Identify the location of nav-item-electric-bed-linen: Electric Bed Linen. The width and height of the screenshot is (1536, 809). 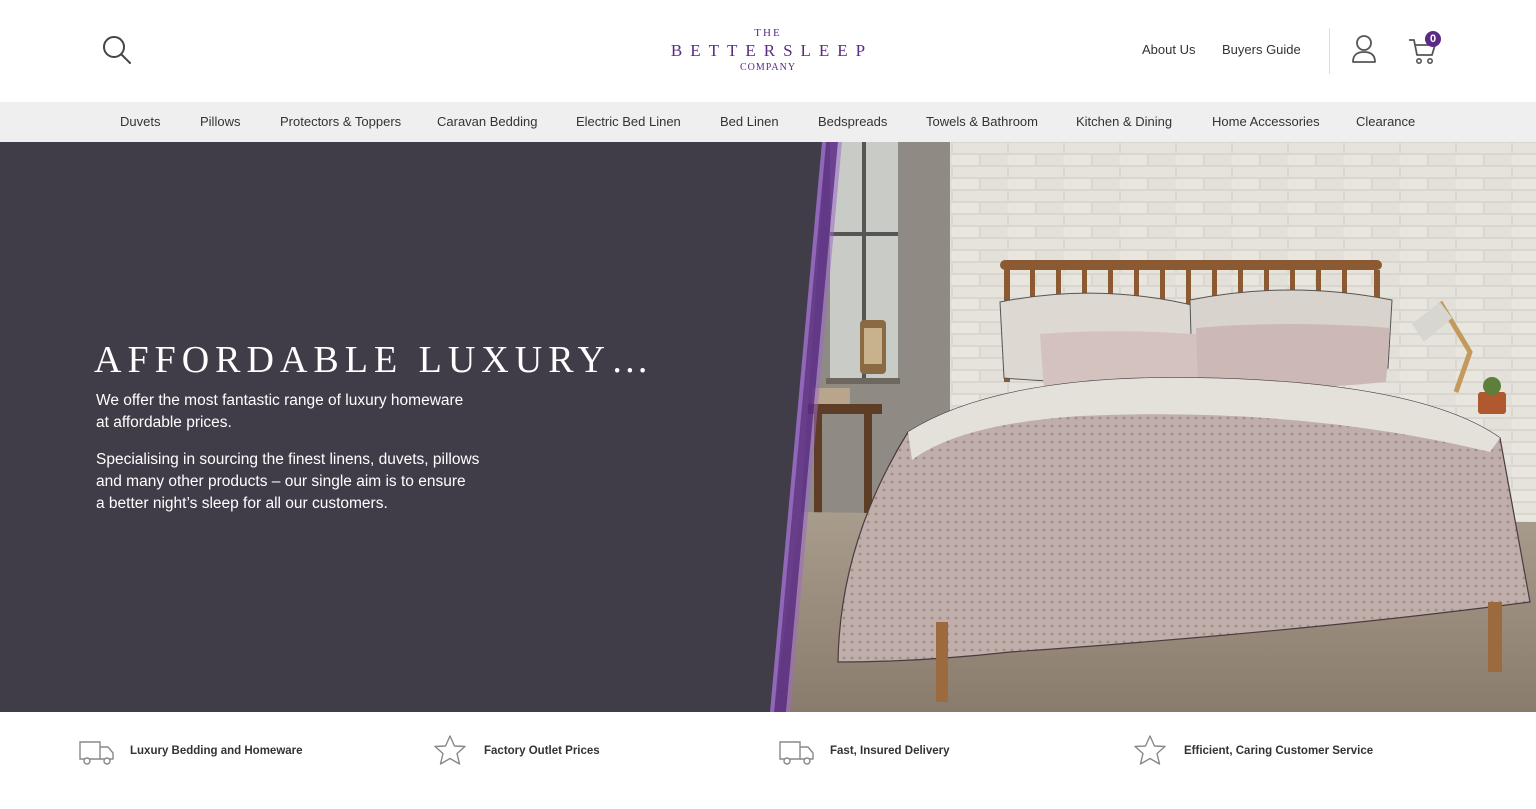
(628, 121).